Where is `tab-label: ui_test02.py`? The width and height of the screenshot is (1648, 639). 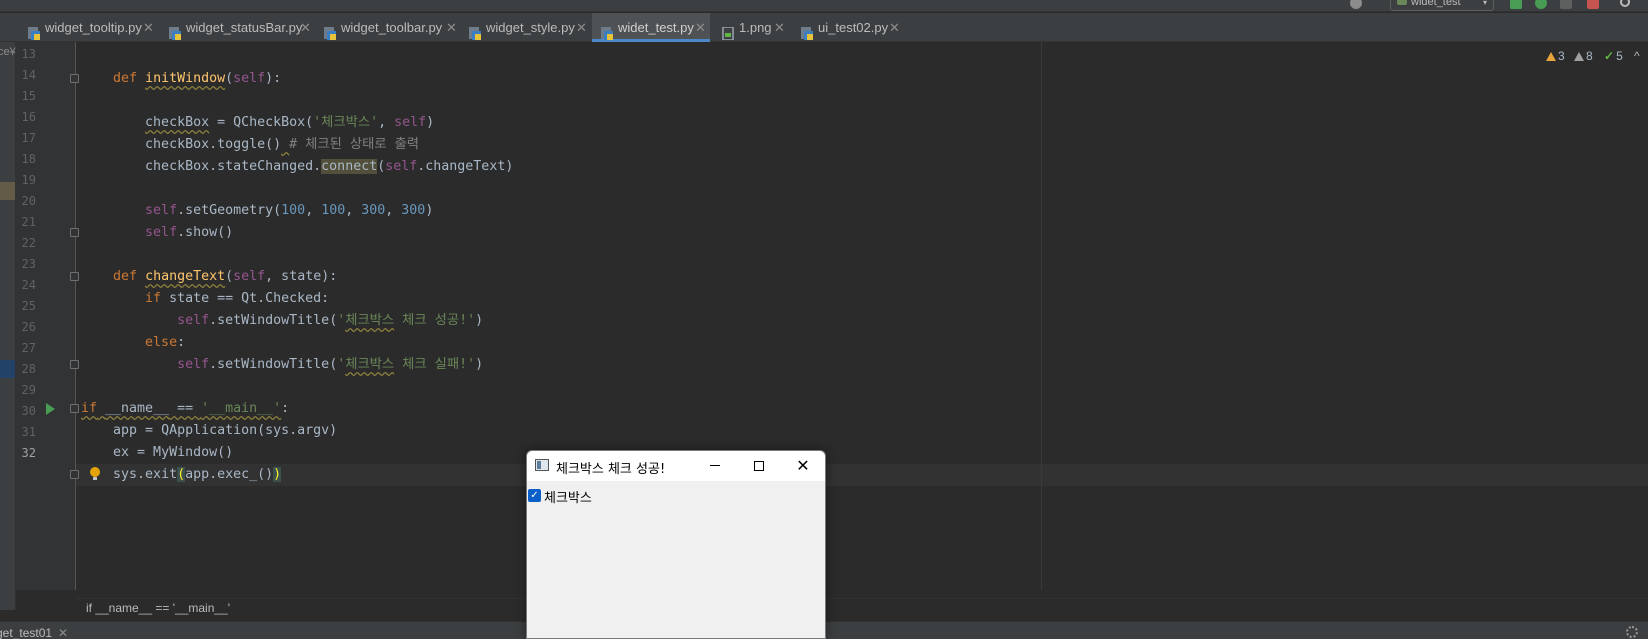
tab-label: ui_test02.py is located at coordinates (853, 27).